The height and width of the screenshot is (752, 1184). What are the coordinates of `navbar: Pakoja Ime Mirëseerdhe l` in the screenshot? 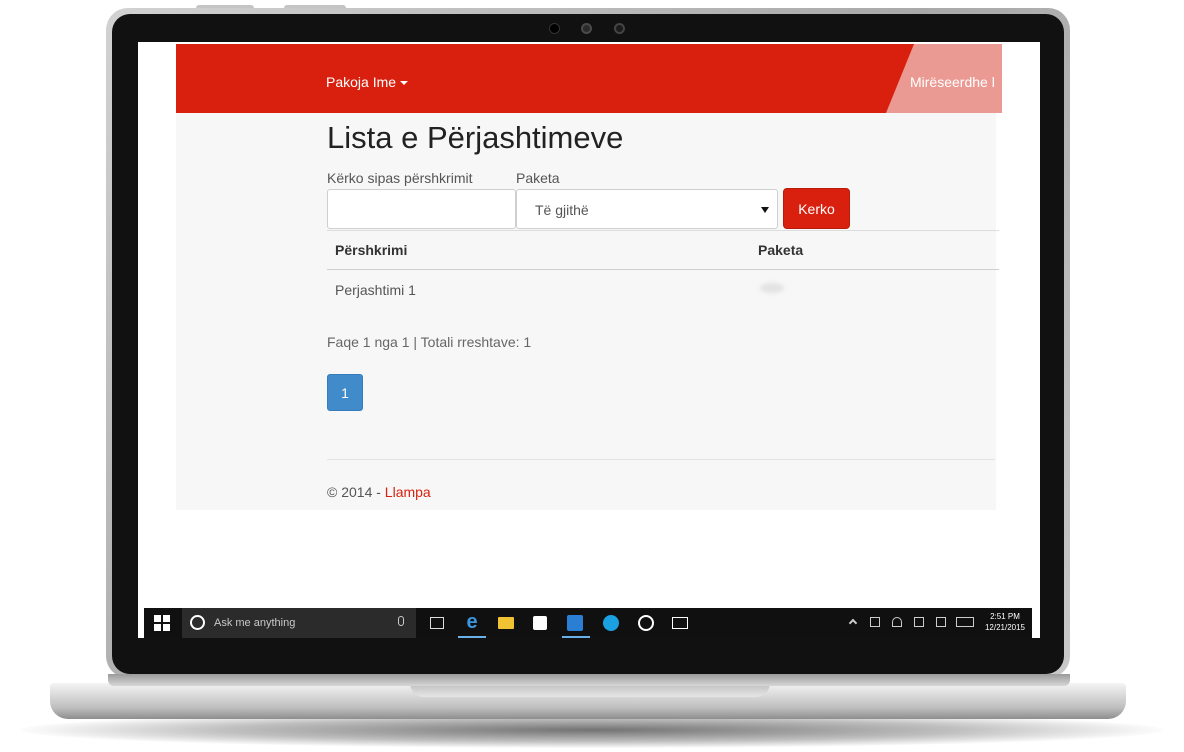 It's located at (589, 78).